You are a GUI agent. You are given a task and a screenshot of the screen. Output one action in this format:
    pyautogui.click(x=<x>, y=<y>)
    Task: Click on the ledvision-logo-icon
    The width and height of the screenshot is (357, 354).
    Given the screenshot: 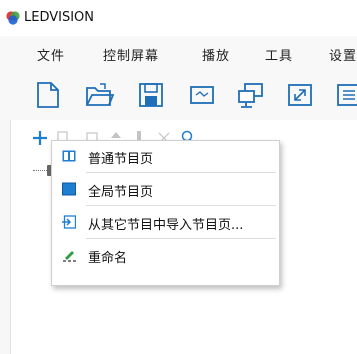 What is the action you would take?
    pyautogui.click(x=13, y=18)
    